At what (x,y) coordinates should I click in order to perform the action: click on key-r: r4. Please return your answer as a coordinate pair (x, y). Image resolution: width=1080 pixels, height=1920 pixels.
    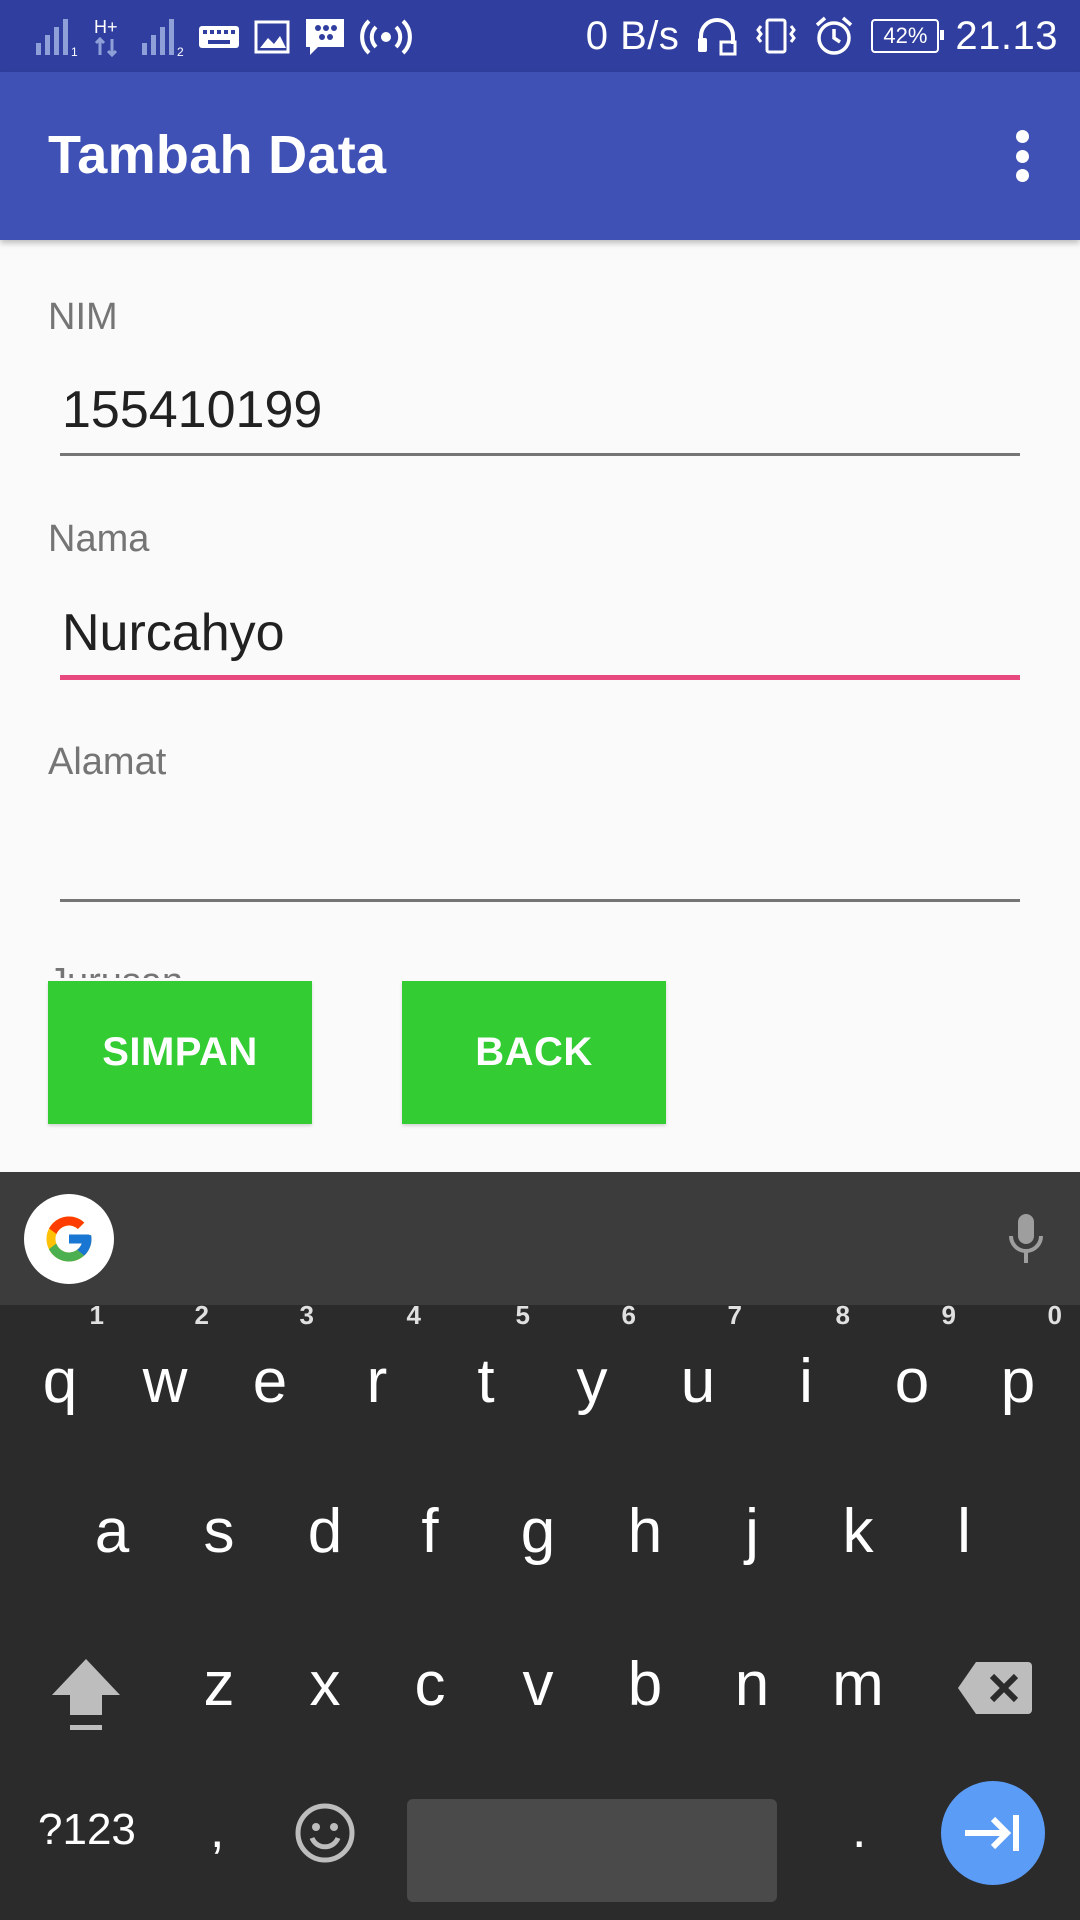
    Looking at the image, I should click on (377, 1371).